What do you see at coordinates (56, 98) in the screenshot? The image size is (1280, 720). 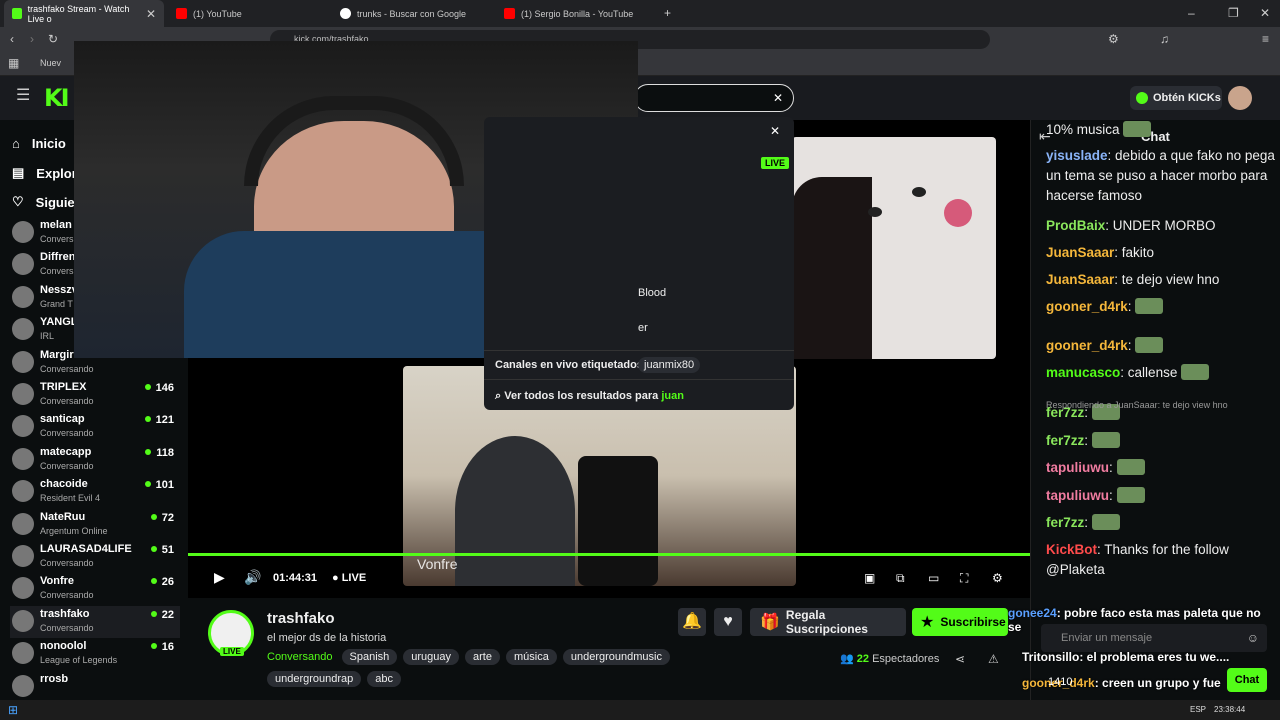 I see `kick-logo: KI` at bounding box center [56, 98].